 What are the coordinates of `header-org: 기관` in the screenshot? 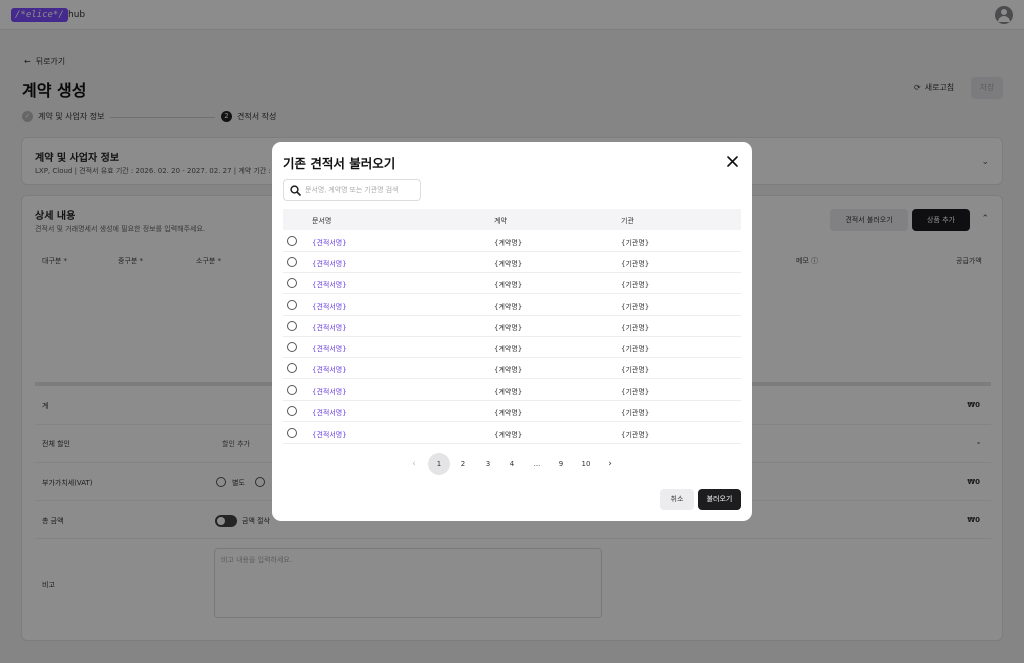 It's located at (627, 221).